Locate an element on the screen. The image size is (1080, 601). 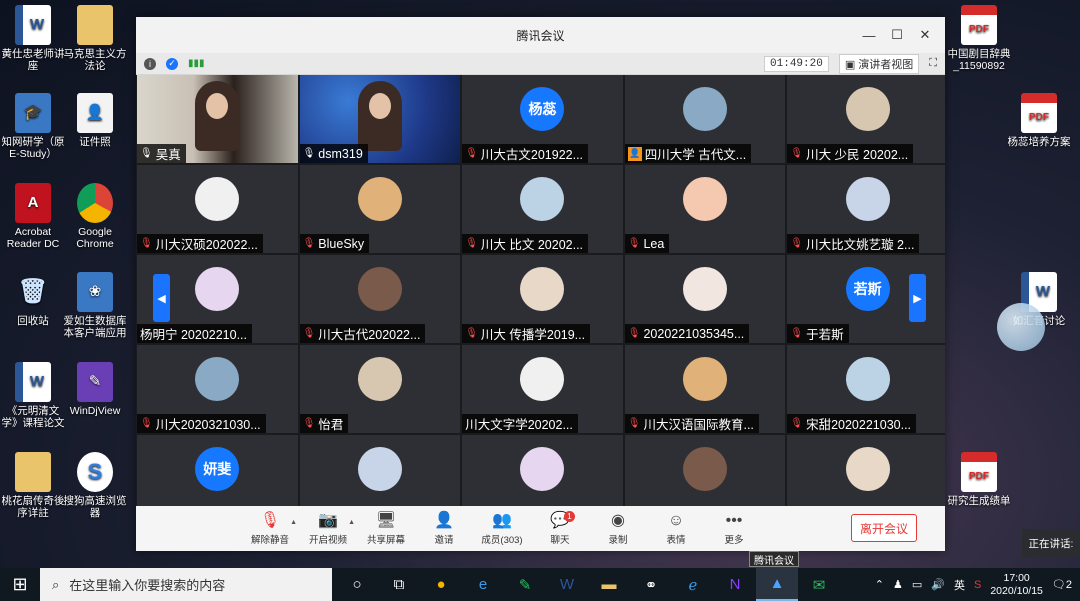
share-screen-button: 🖥 共享屏幕 is located at coordinates (386, 529).